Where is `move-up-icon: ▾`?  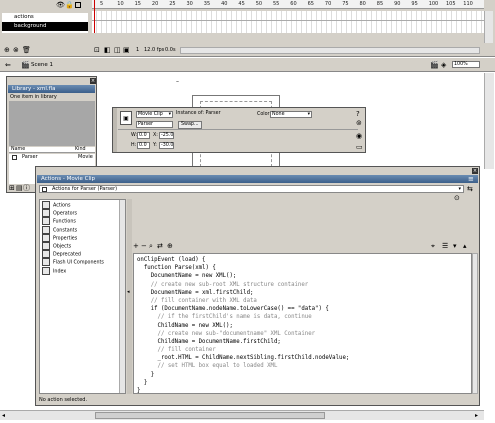 move-up-icon: ▾ is located at coordinates (455, 246).